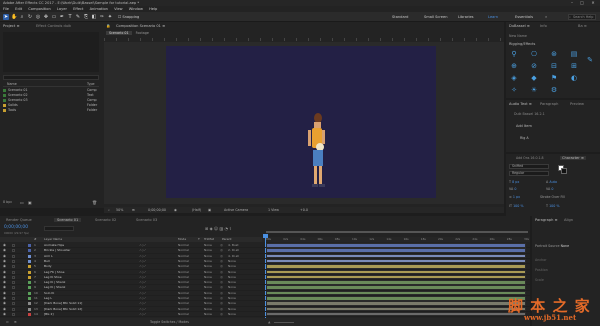  Describe the element at coordinates (118, 9) in the screenshot. I see `menu-view: View` at that location.